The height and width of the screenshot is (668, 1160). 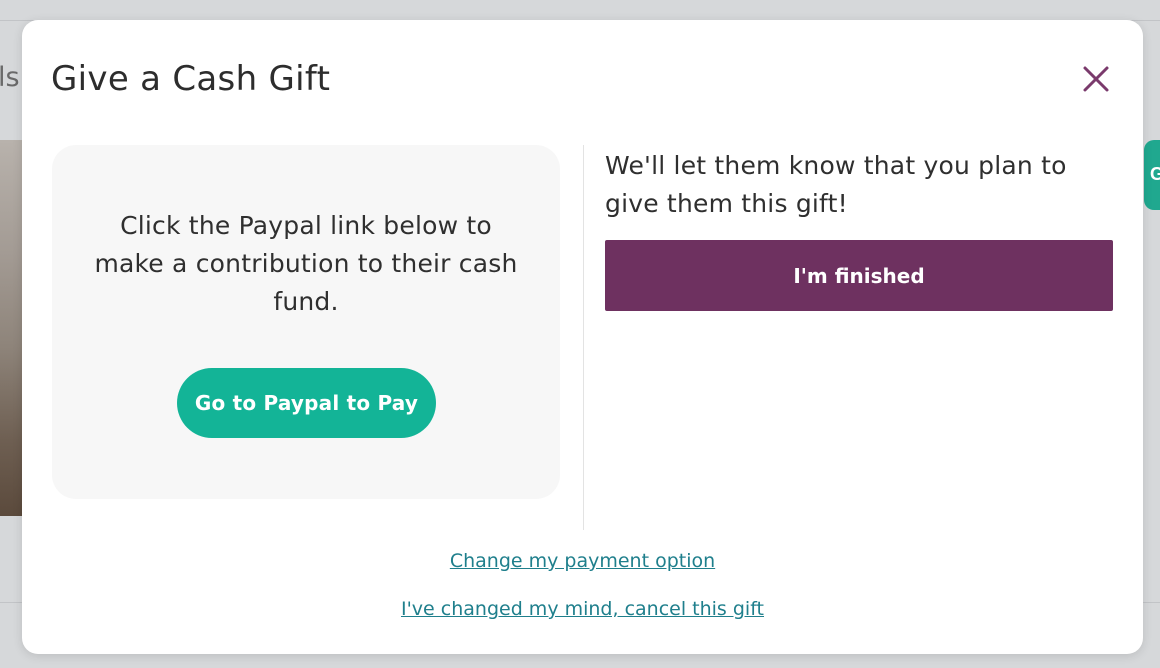 What do you see at coordinates (11, 328) in the screenshot?
I see `background-photo` at bounding box center [11, 328].